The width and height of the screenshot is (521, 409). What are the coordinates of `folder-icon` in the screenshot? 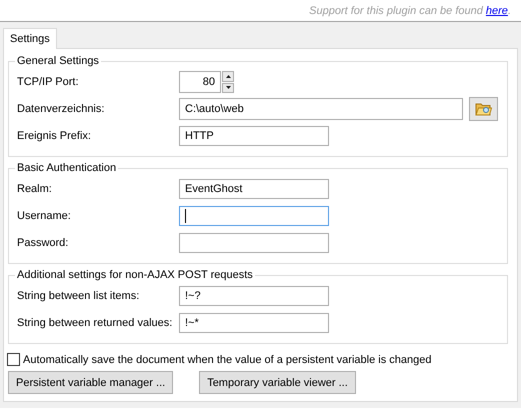 It's located at (483, 109).